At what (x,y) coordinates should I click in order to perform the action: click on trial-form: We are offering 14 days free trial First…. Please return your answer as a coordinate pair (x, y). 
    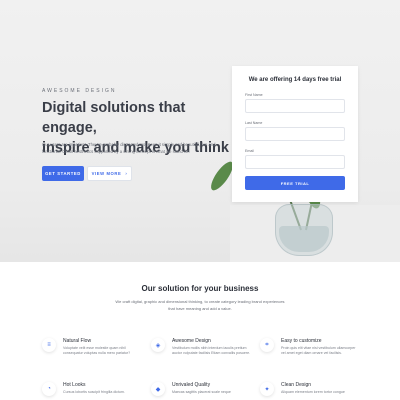
    Looking at the image, I should click on (295, 134).